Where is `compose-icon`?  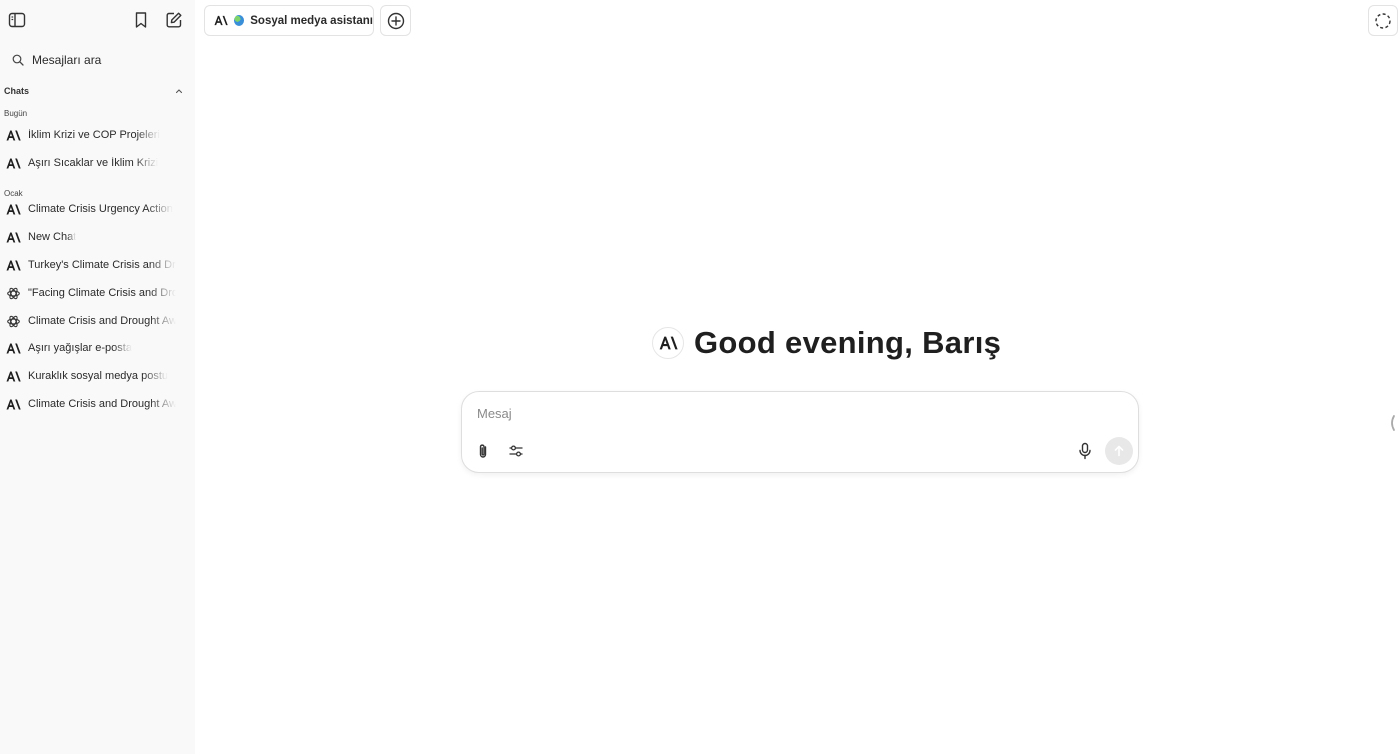 compose-icon is located at coordinates (174, 20).